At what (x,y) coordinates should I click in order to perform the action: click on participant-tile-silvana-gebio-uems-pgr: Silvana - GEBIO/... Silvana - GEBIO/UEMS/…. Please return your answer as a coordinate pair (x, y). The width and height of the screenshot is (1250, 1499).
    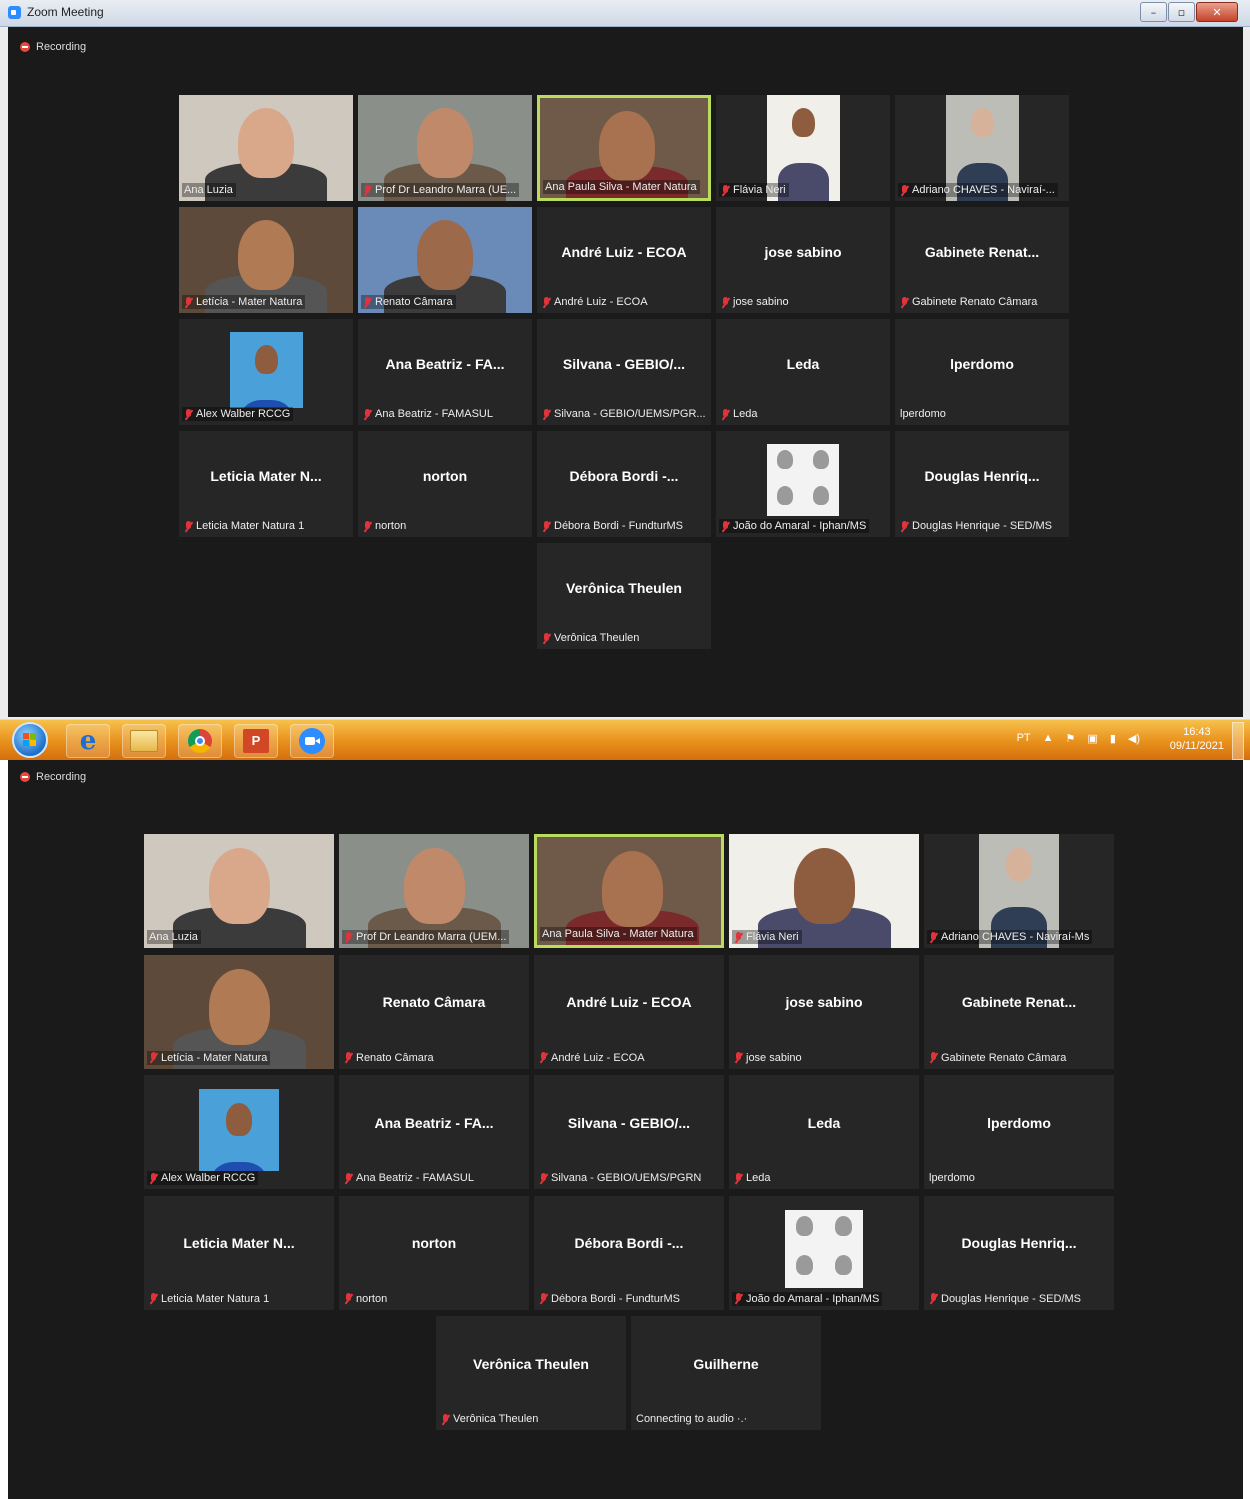
    Looking at the image, I should click on (624, 372).